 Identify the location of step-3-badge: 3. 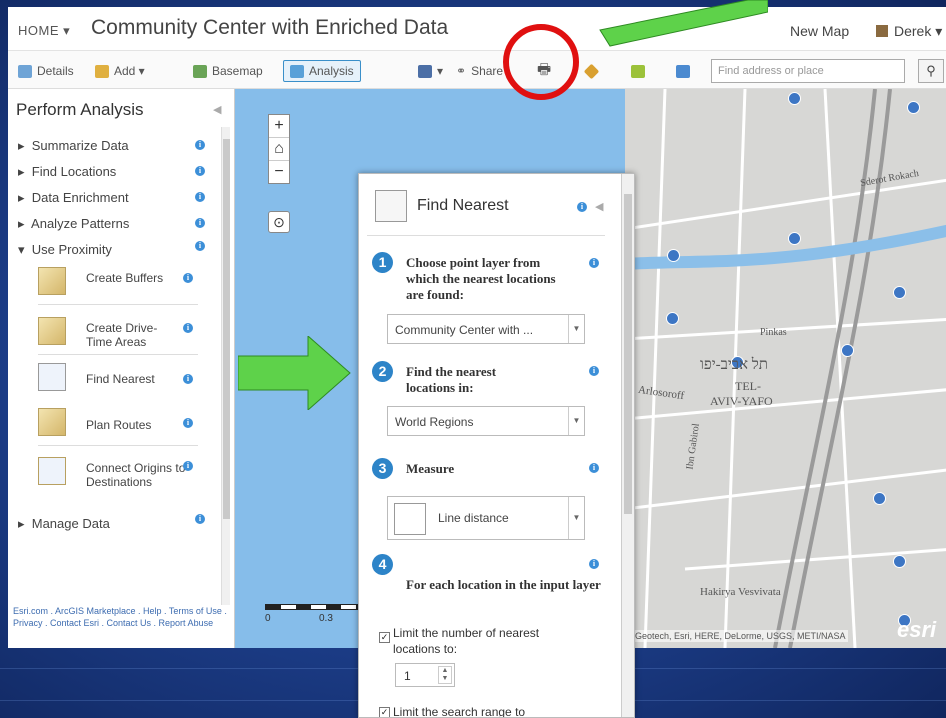
(382, 468).